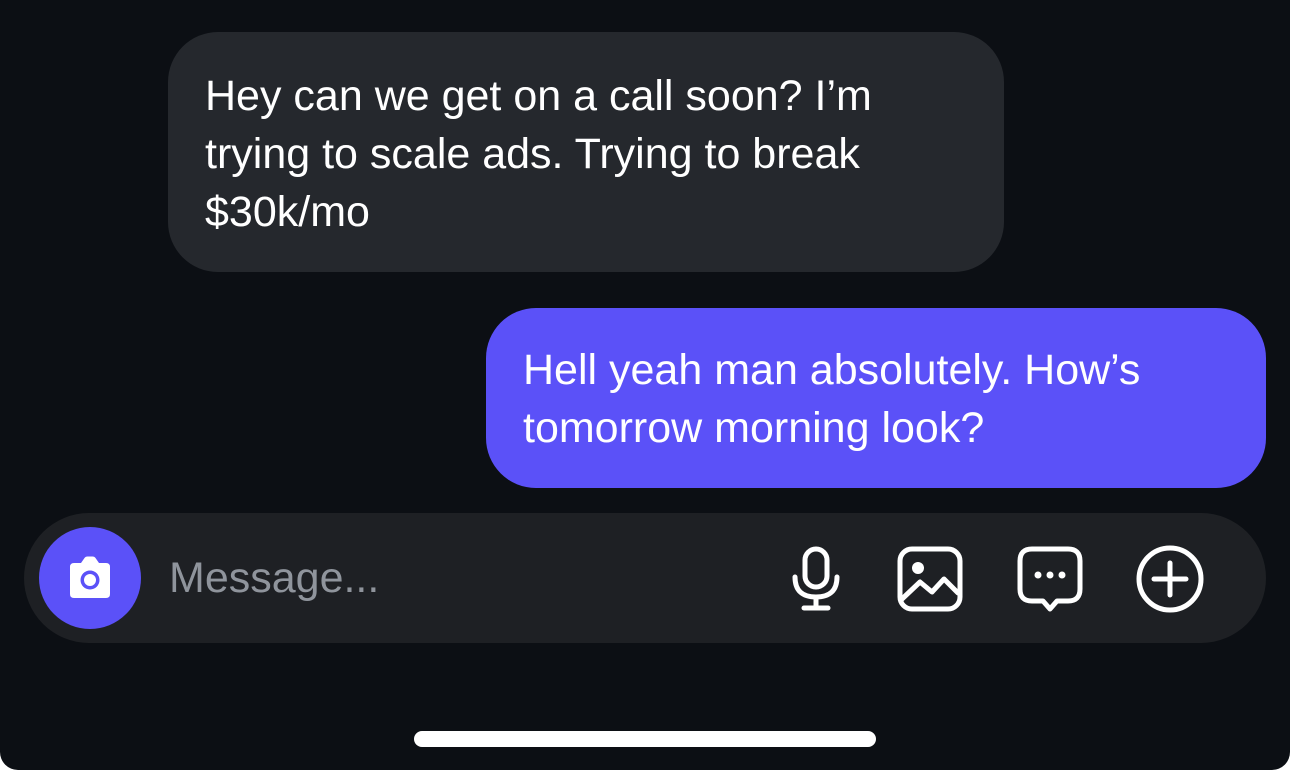  I want to click on sticker-chat-icon, so click(1050, 579).